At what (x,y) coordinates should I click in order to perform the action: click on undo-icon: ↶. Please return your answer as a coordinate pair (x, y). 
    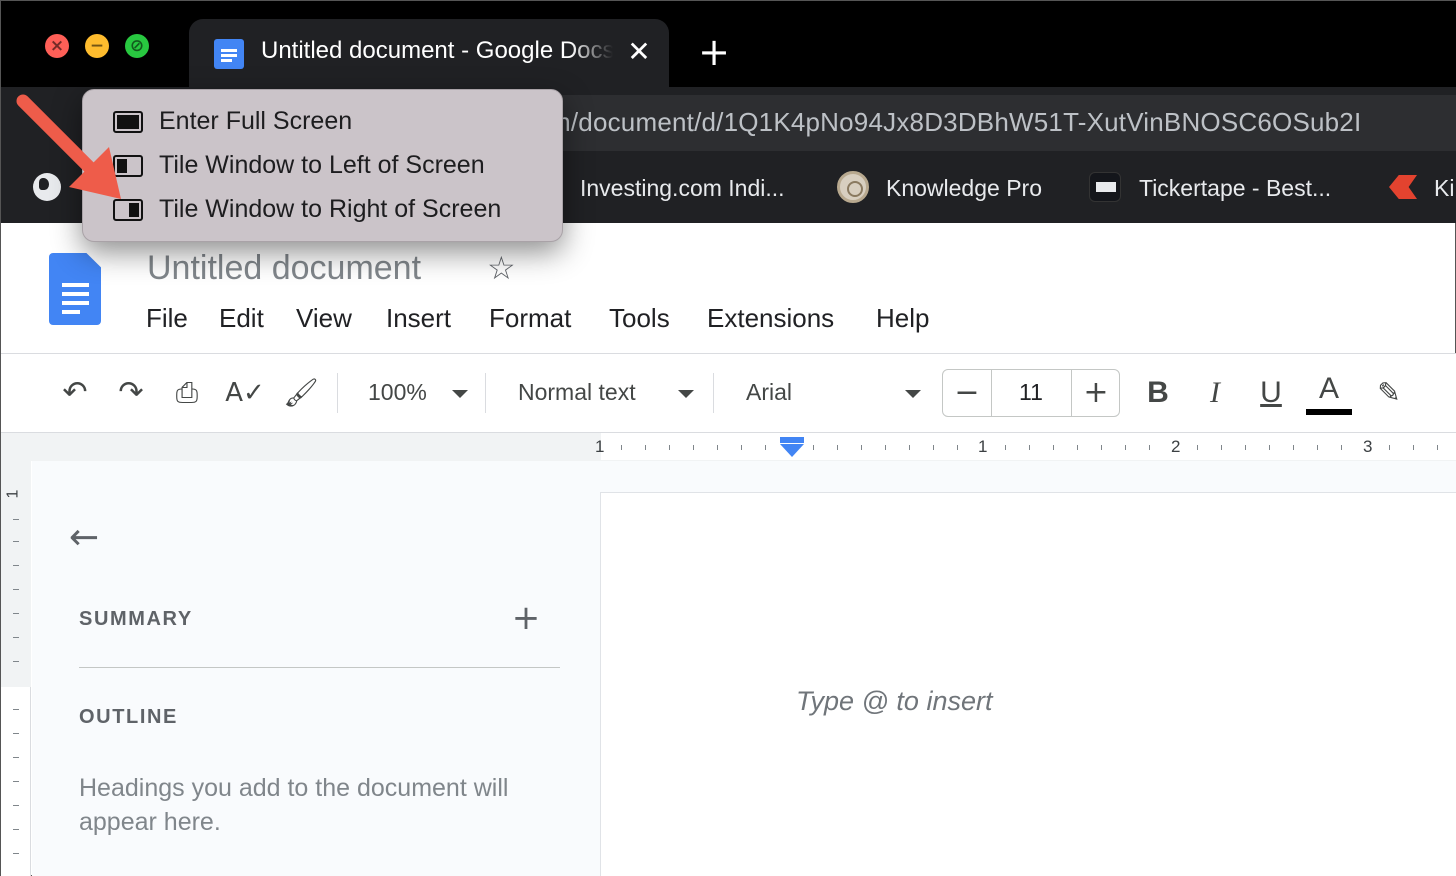
    Looking at the image, I should click on (75, 393).